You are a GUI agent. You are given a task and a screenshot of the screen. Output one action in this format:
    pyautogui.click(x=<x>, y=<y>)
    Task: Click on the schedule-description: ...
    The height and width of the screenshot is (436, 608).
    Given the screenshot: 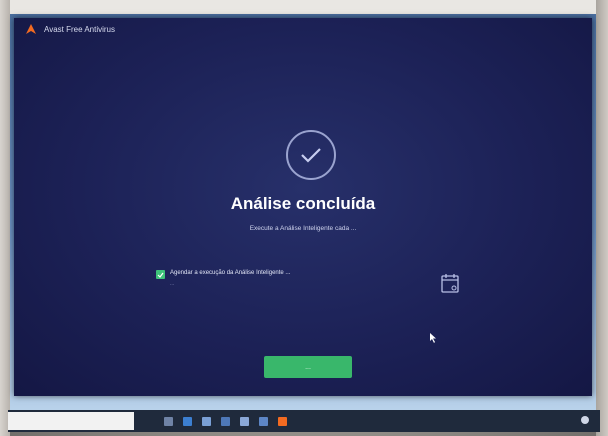 What is the action you would take?
    pyautogui.click(x=172, y=284)
    